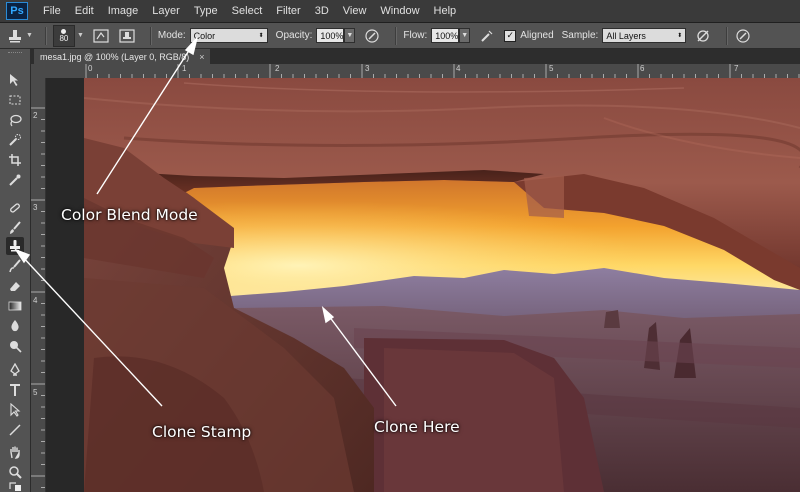 The height and width of the screenshot is (492, 800). I want to click on check-icon: ✓, so click(510, 35).